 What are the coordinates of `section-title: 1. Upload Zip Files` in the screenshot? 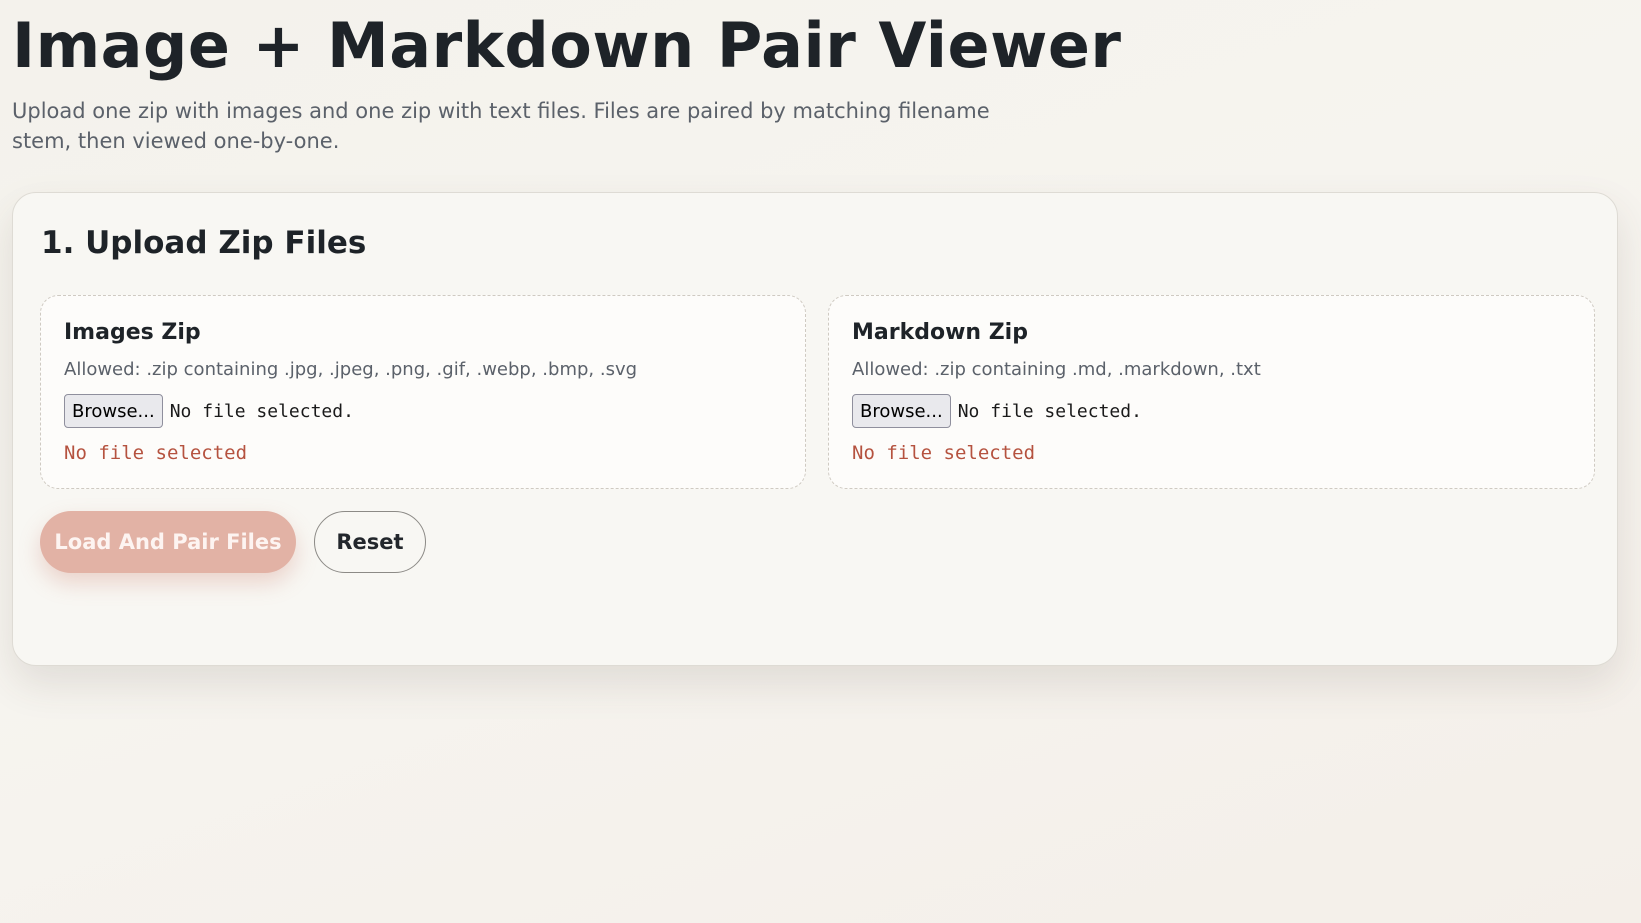 It's located at (204, 243).